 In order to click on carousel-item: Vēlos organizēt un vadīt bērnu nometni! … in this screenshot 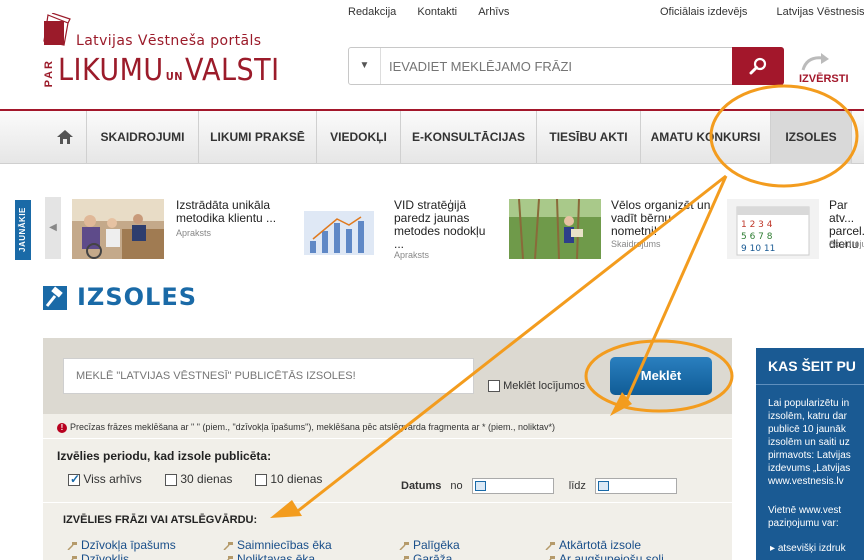, I will do `click(614, 230)`.